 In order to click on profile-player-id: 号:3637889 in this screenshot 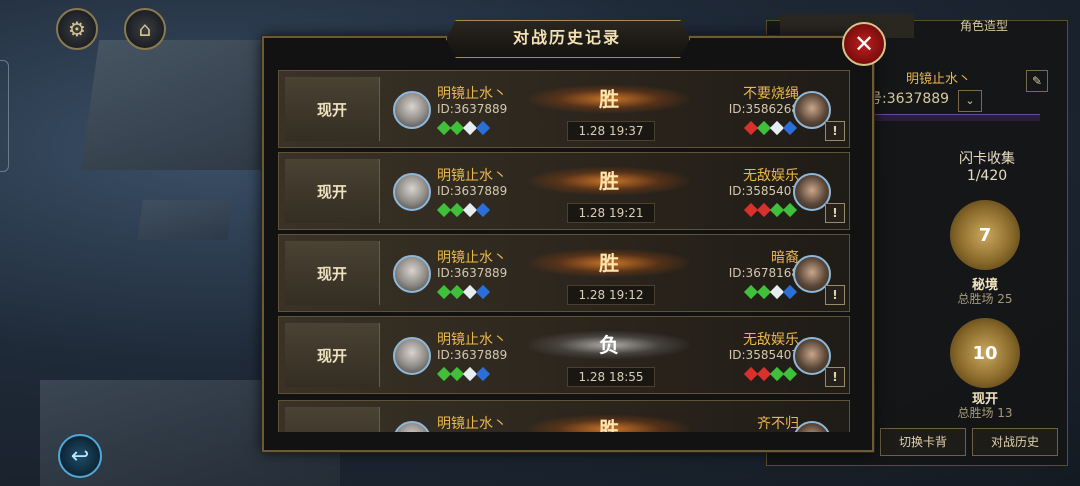, I will do `click(909, 99)`.